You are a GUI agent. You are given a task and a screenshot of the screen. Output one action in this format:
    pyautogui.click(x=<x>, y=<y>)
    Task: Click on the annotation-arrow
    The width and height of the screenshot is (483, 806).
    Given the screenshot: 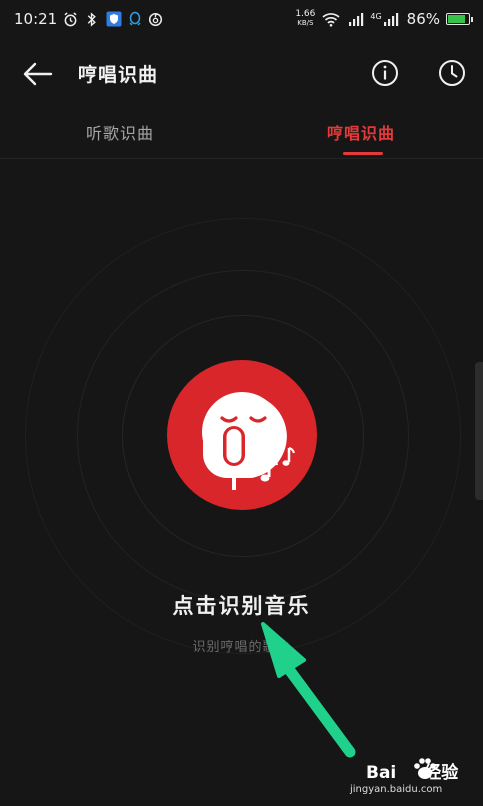 What is the action you would take?
    pyautogui.click(x=308, y=690)
    